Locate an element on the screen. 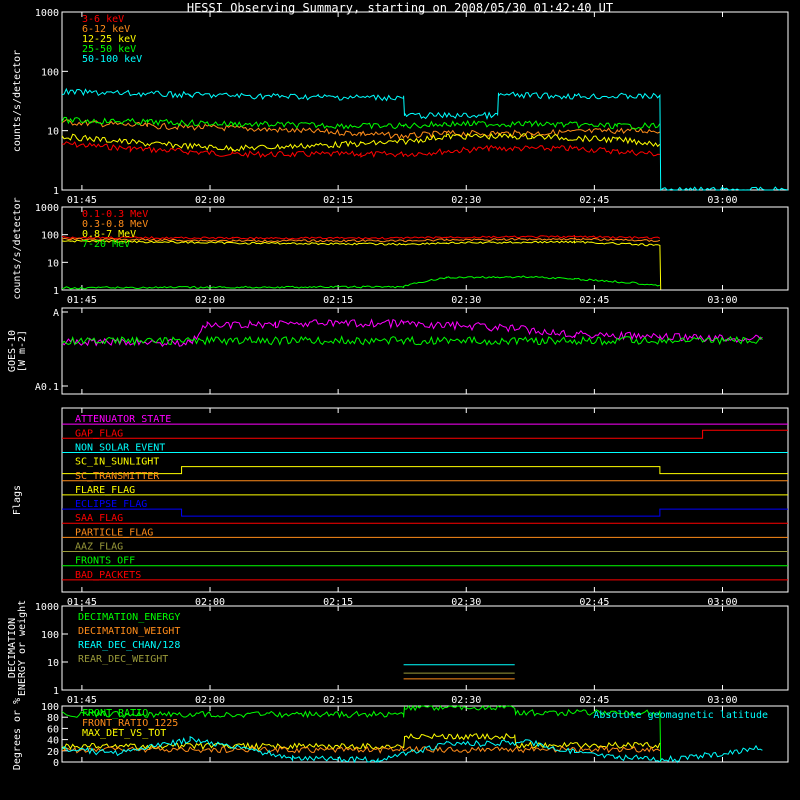 Image resolution: width=800 pixels, height=800 pixels. flag-label: FRONTS_OFF is located at coordinates (105, 561).